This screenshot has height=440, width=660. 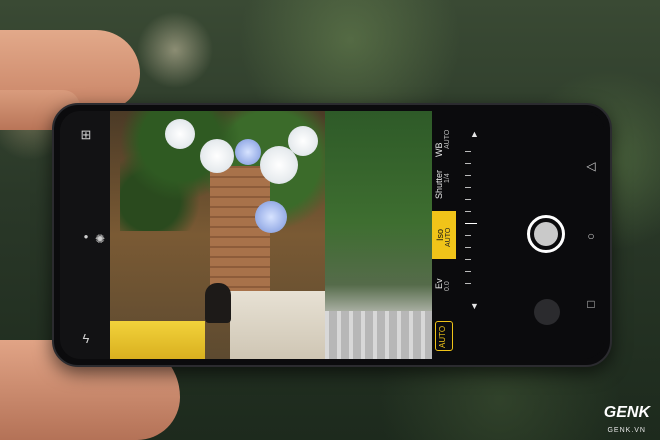 I want to click on shutter-value: 1/4, so click(x=447, y=178).